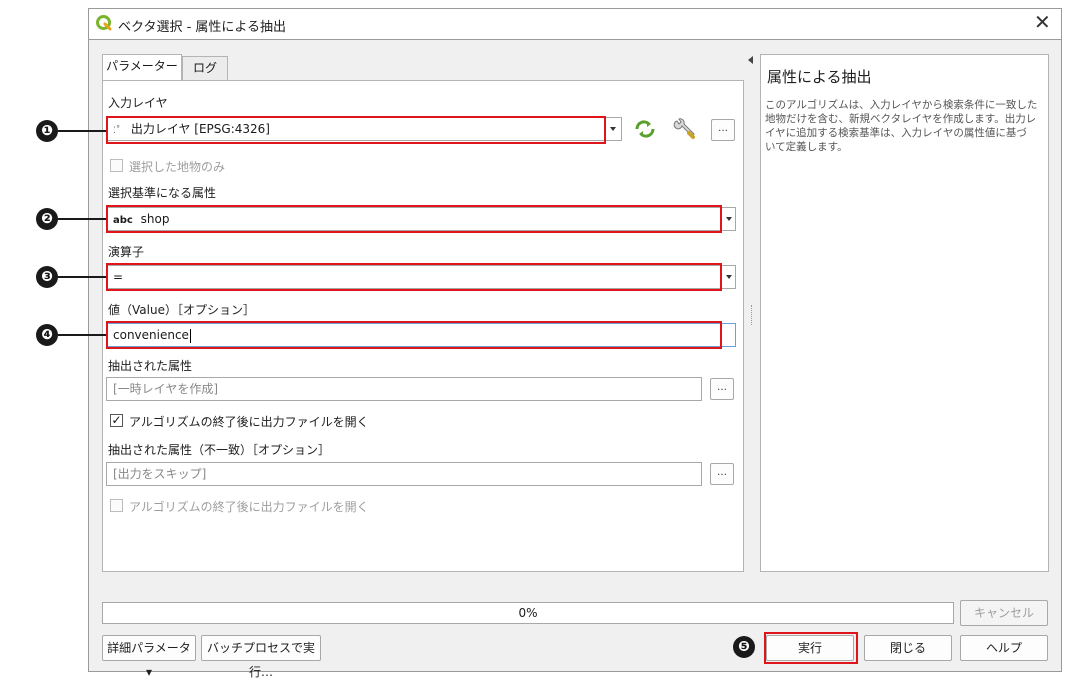  Describe the element at coordinates (750, 60) in the screenshot. I see `collapse-help-icon` at that location.